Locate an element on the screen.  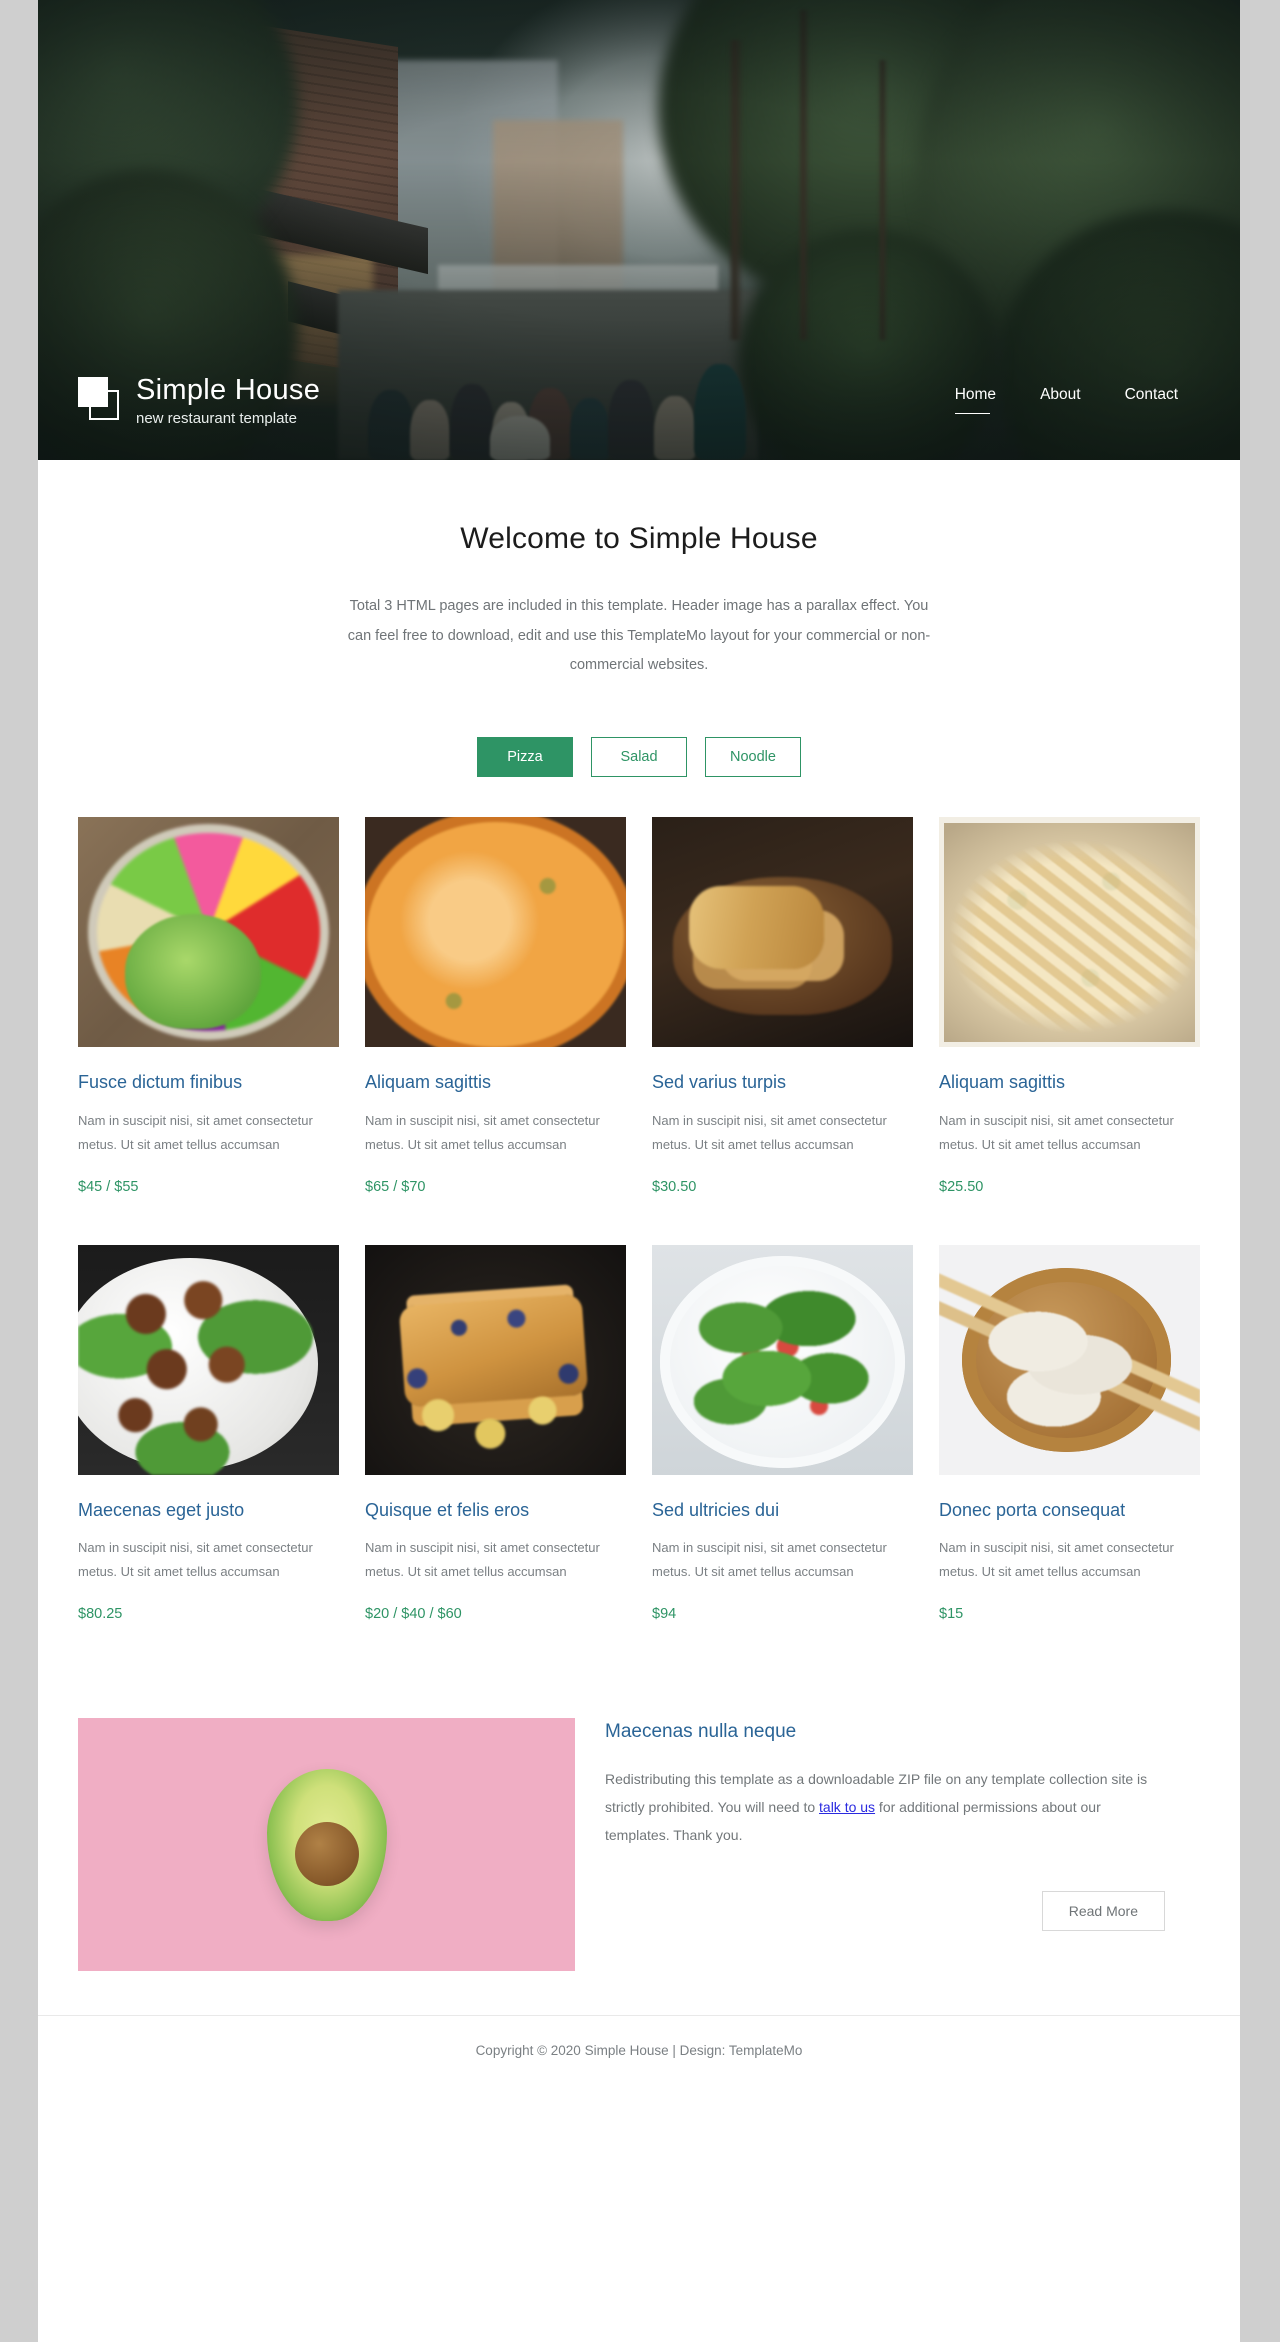
menu-item-title: Sed varius turpis is located at coordinates (782, 1082).